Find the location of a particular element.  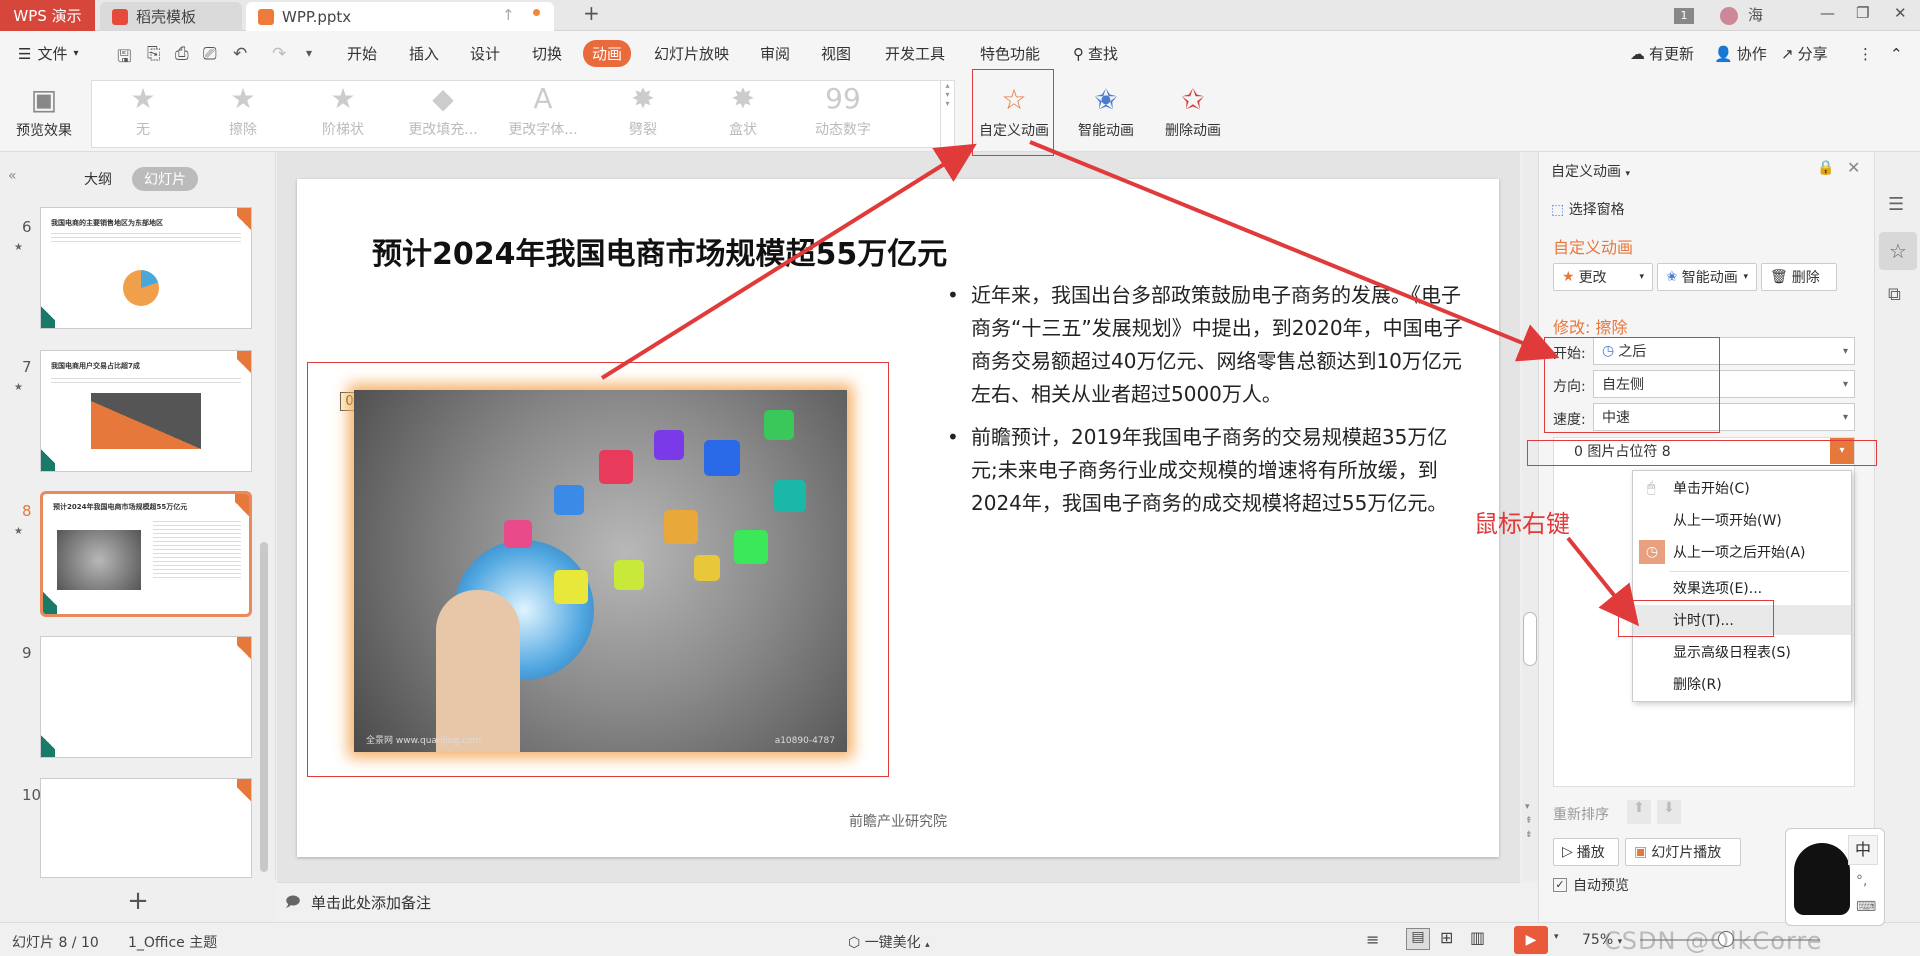

menu-item-delete: 删除(R) is located at coordinates (1742, 684).